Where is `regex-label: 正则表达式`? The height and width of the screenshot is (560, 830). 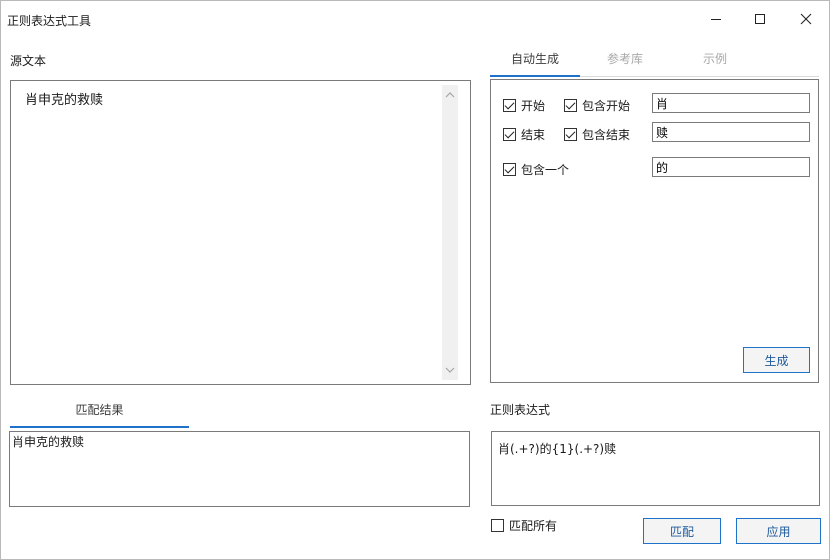 regex-label: 正则表达式 is located at coordinates (520, 410).